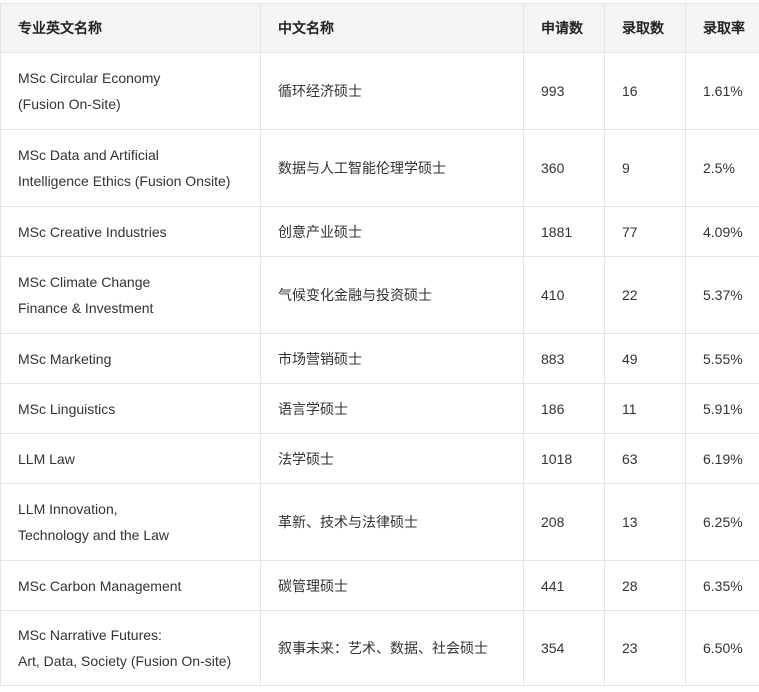  I want to click on cell-english-name: MSc Creative Industries, so click(130, 231).